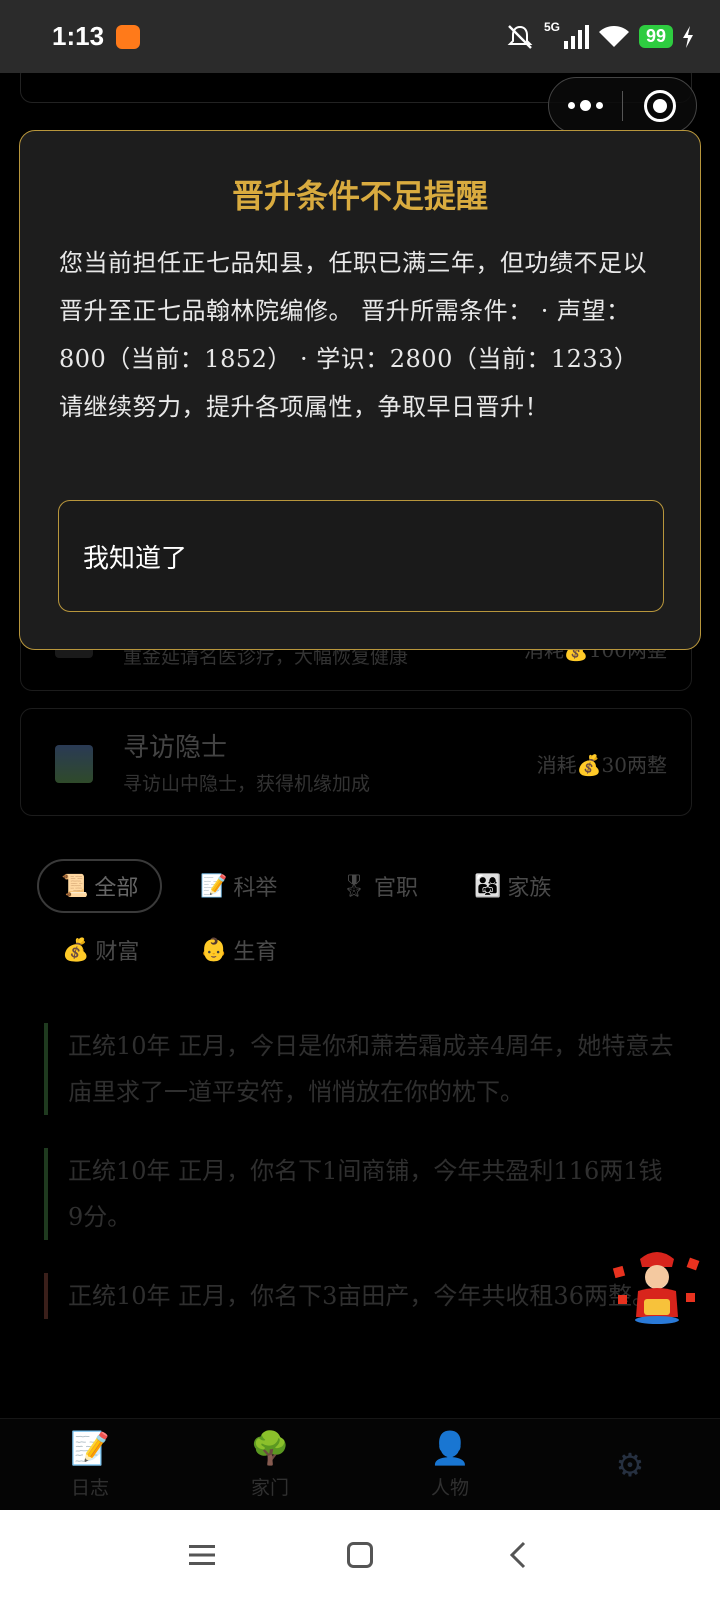 Image resolution: width=720 pixels, height=1600 pixels. Describe the element at coordinates (128, 36) in the screenshot. I see `app-notification-icon` at that location.